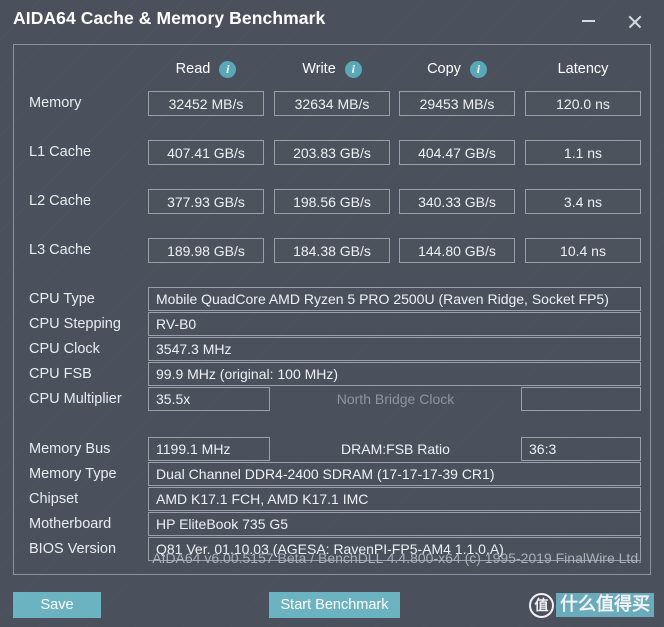 The height and width of the screenshot is (627, 664). What do you see at coordinates (353, 69) in the screenshot?
I see `info-icon-write: i` at bounding box center [353, 69].